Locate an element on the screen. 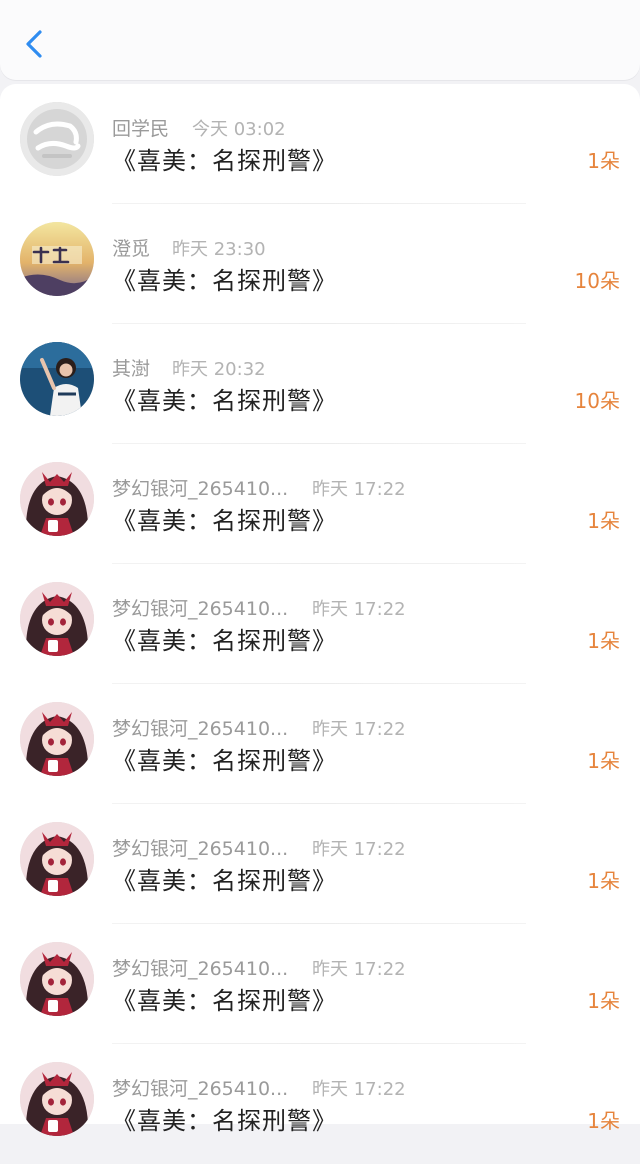  avatar-girl-sky-image is located at coordinates (57, 379).